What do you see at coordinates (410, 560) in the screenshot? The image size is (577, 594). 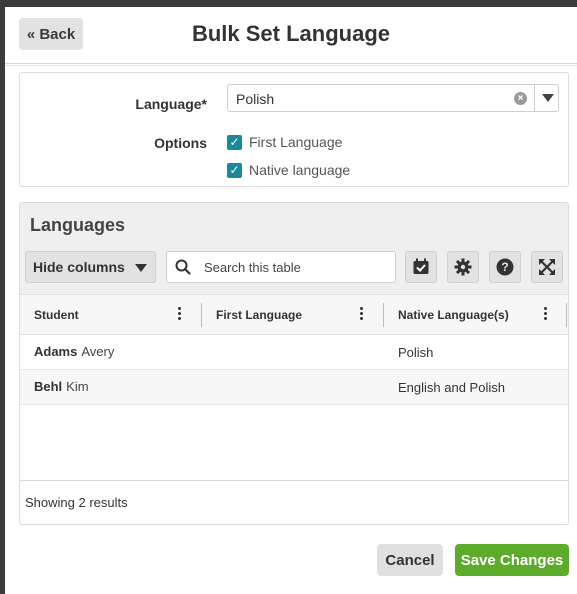 I see `cancel-button: Cancel` at bounding box center [410, 560].